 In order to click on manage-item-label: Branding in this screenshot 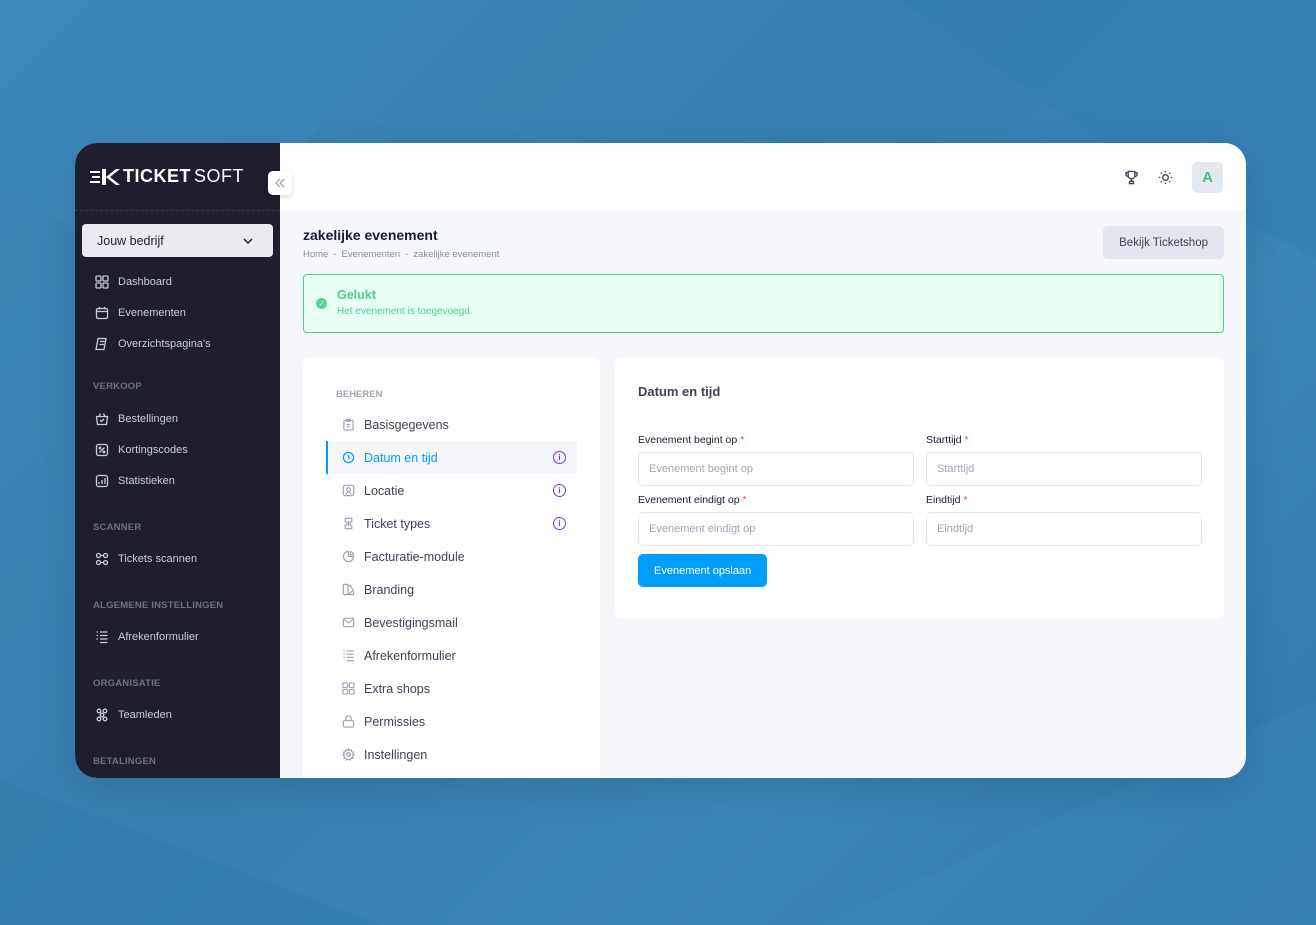, I will do `click(389, 589)`.